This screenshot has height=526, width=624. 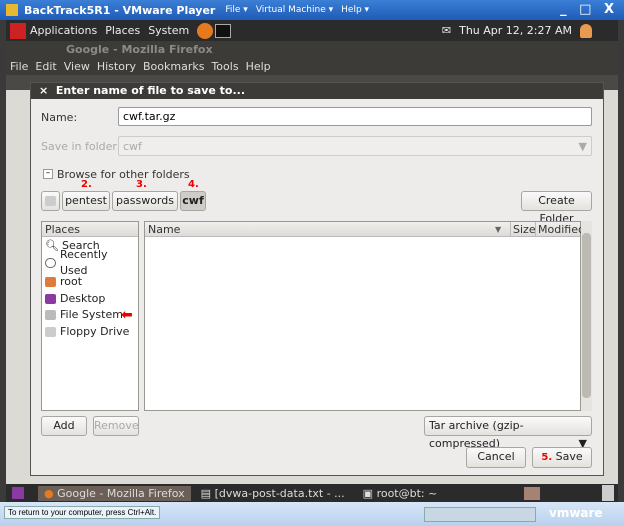 What do you see at coordinates (90, 229) in the screenshot?
I see `places-header: Places` at bounding box center [90, 229].